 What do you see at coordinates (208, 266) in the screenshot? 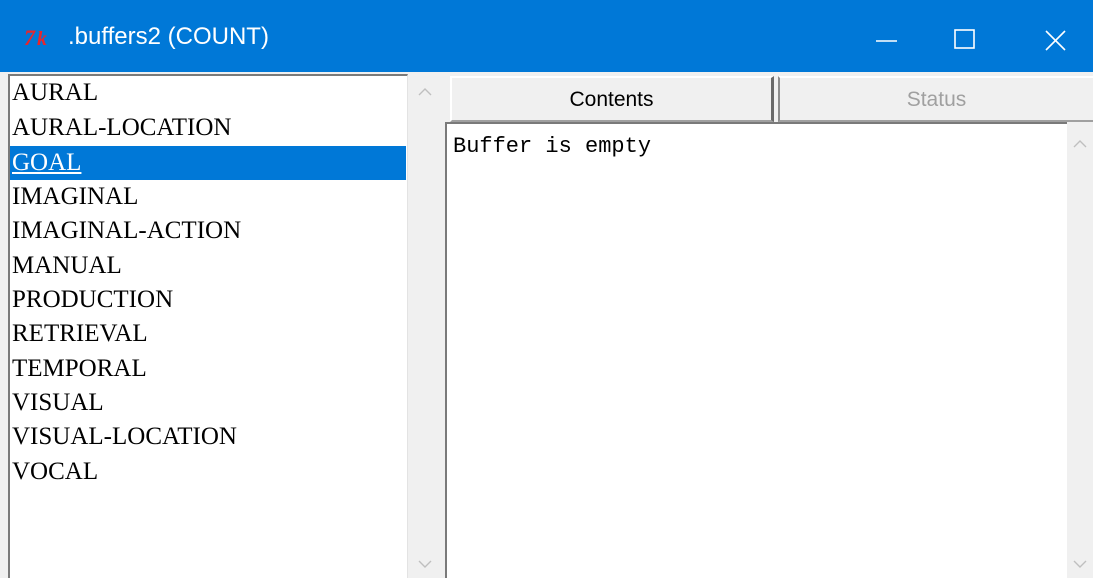
I see `list-item: MANUAL` at bounding box center [208, 266].